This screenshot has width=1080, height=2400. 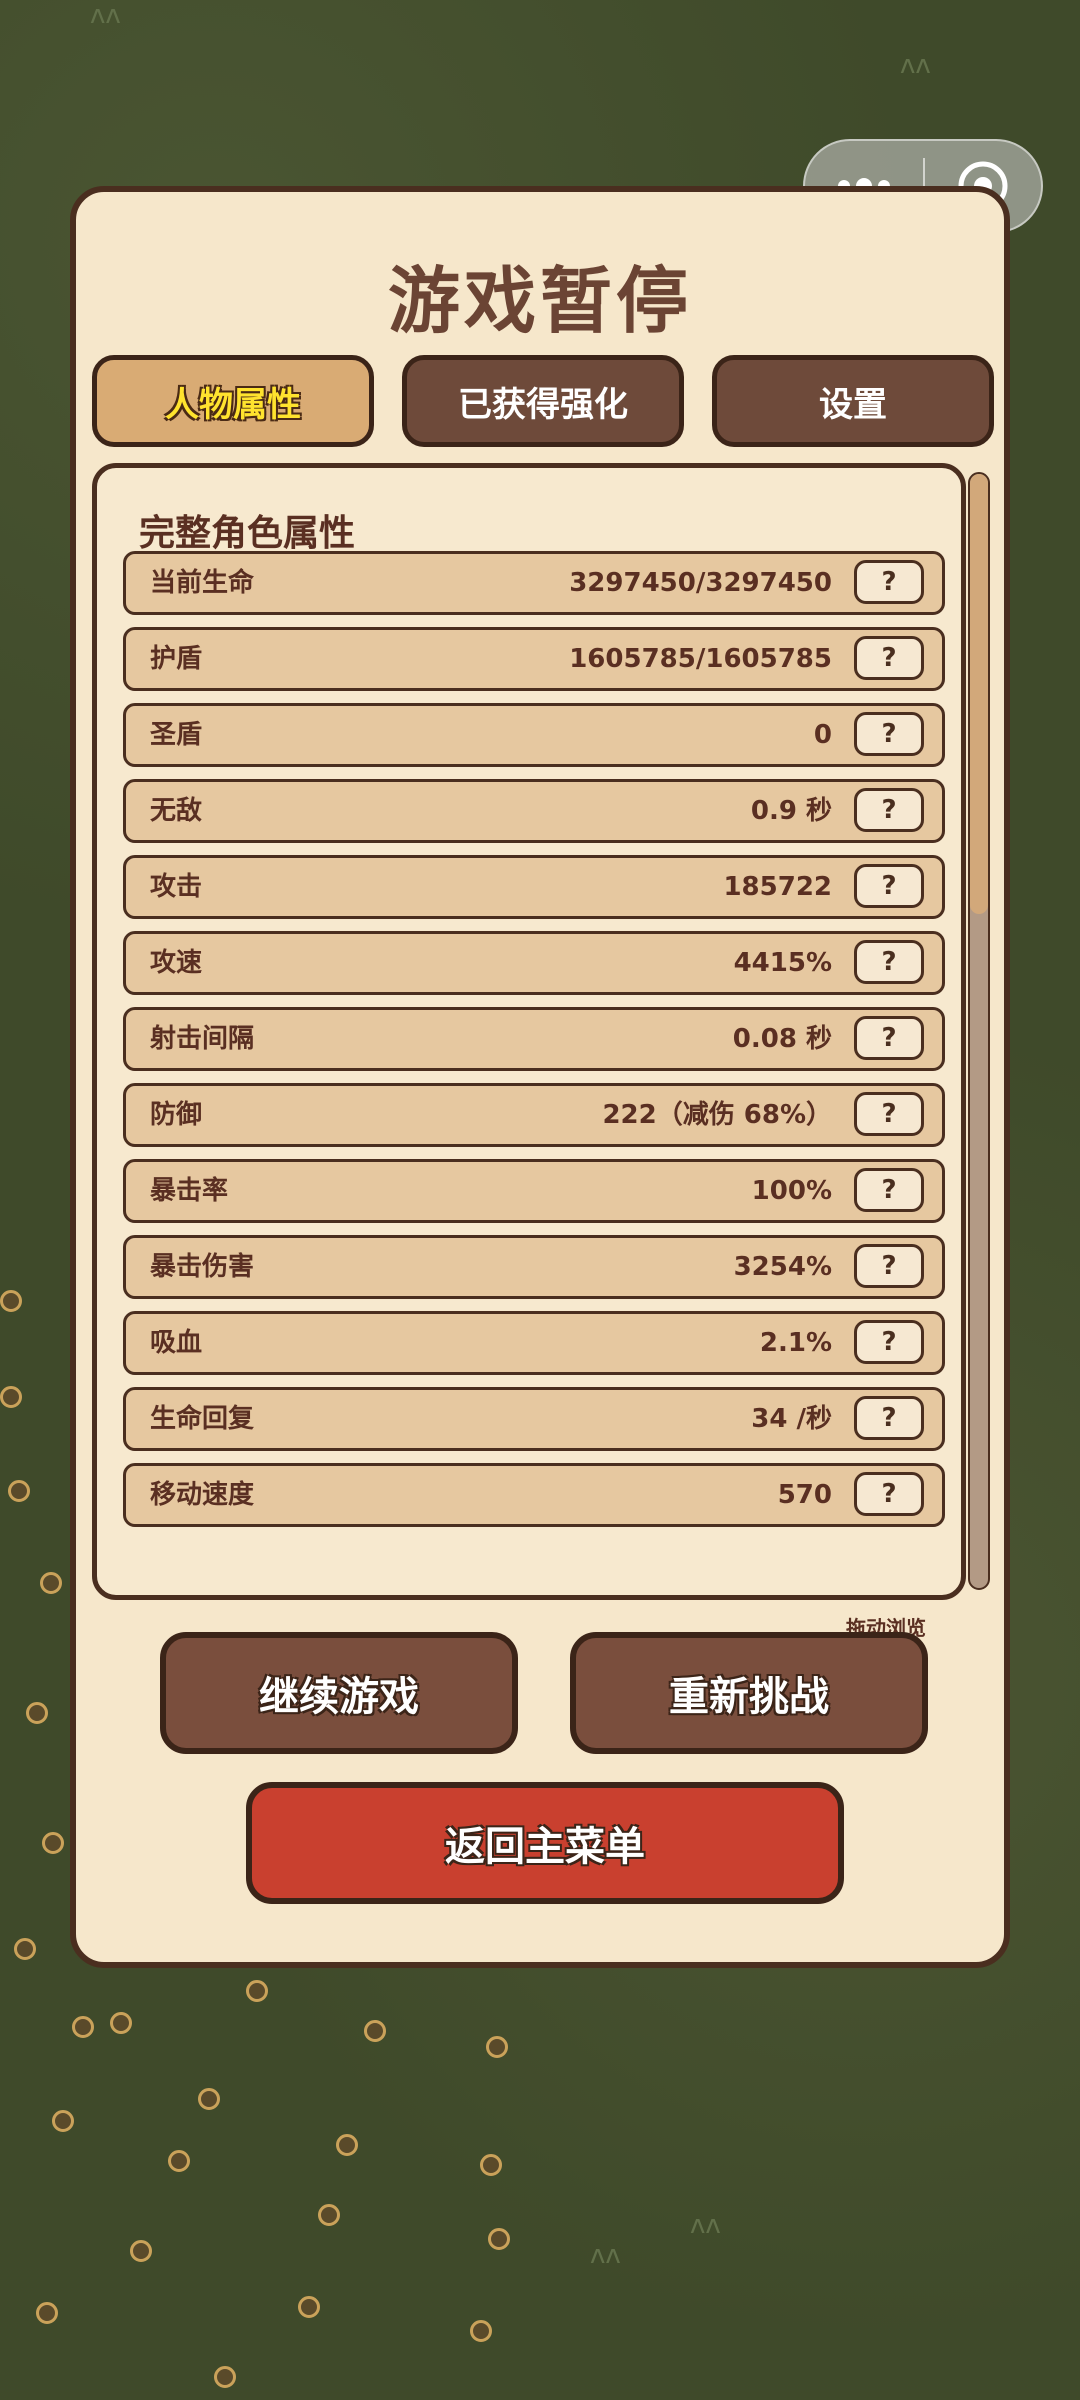 I want to click on attribute-row: 生命回复 34 /秒 ?, so click(x=534, y=1419).